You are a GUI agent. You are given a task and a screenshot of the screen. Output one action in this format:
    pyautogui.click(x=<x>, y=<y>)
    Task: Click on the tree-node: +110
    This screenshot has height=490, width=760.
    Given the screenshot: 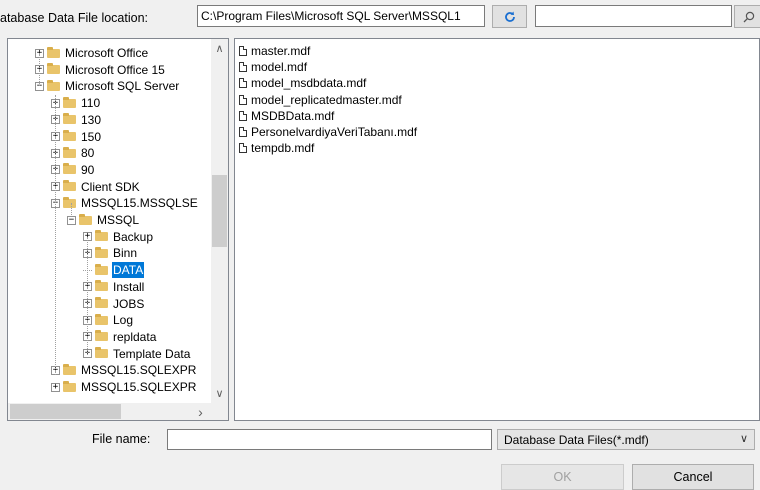 What is the action you would take?
    pyautogui.click(x=76, y=103)
    